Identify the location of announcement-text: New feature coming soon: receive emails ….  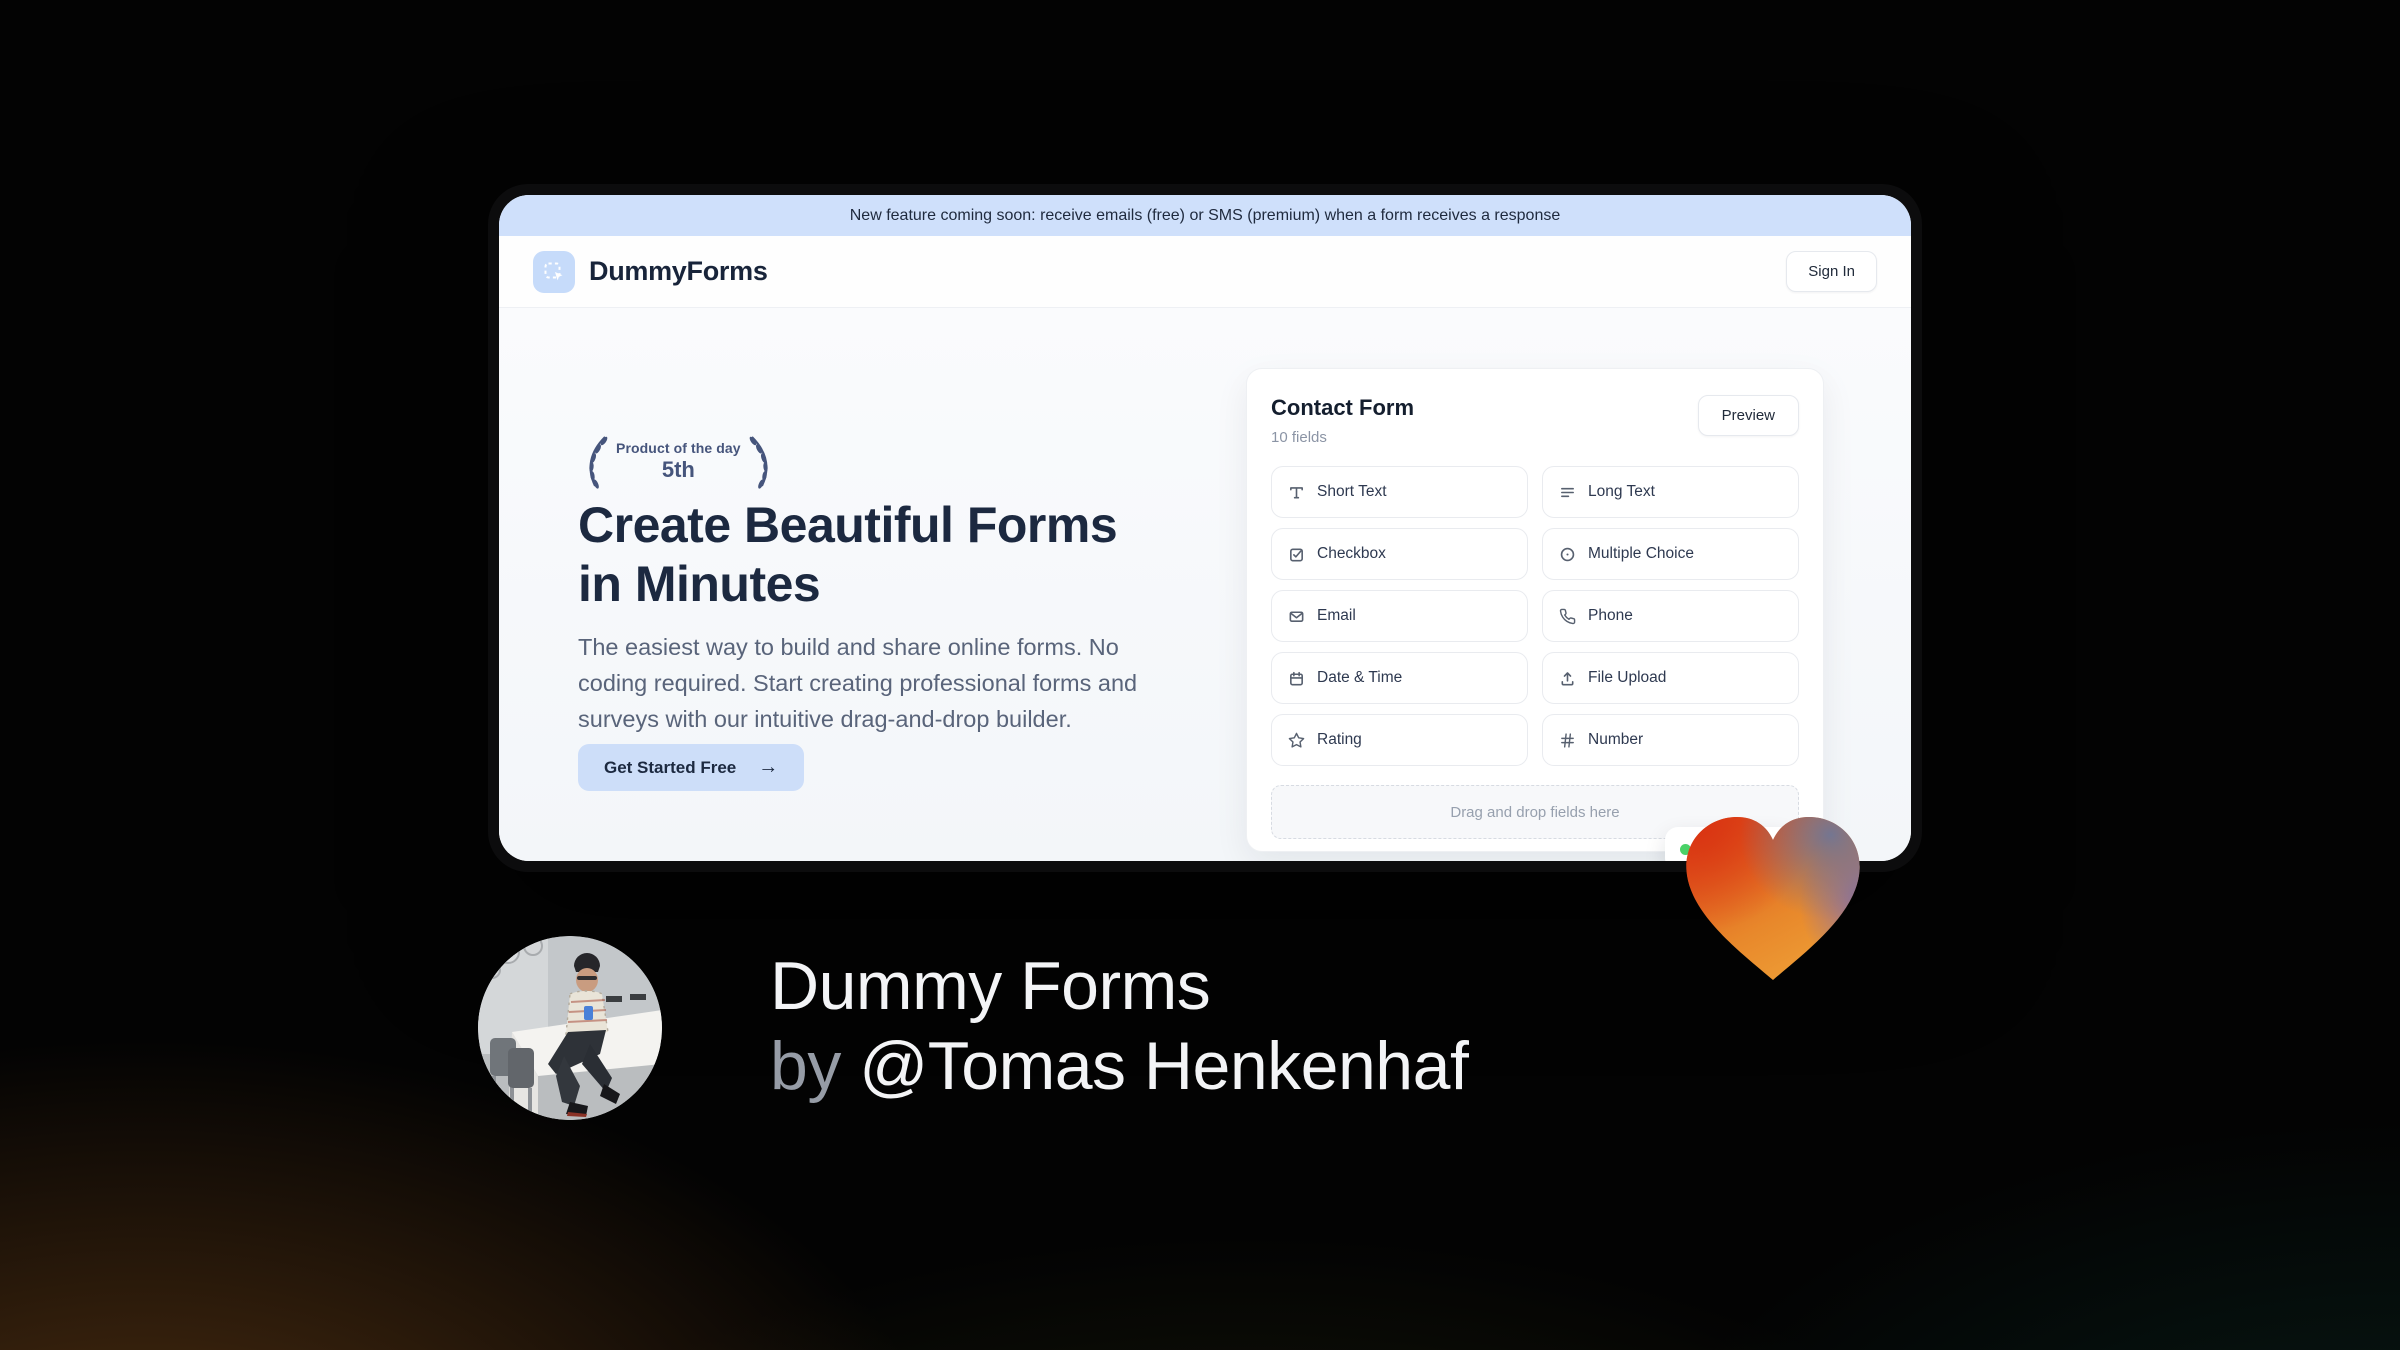
(1205, 215).